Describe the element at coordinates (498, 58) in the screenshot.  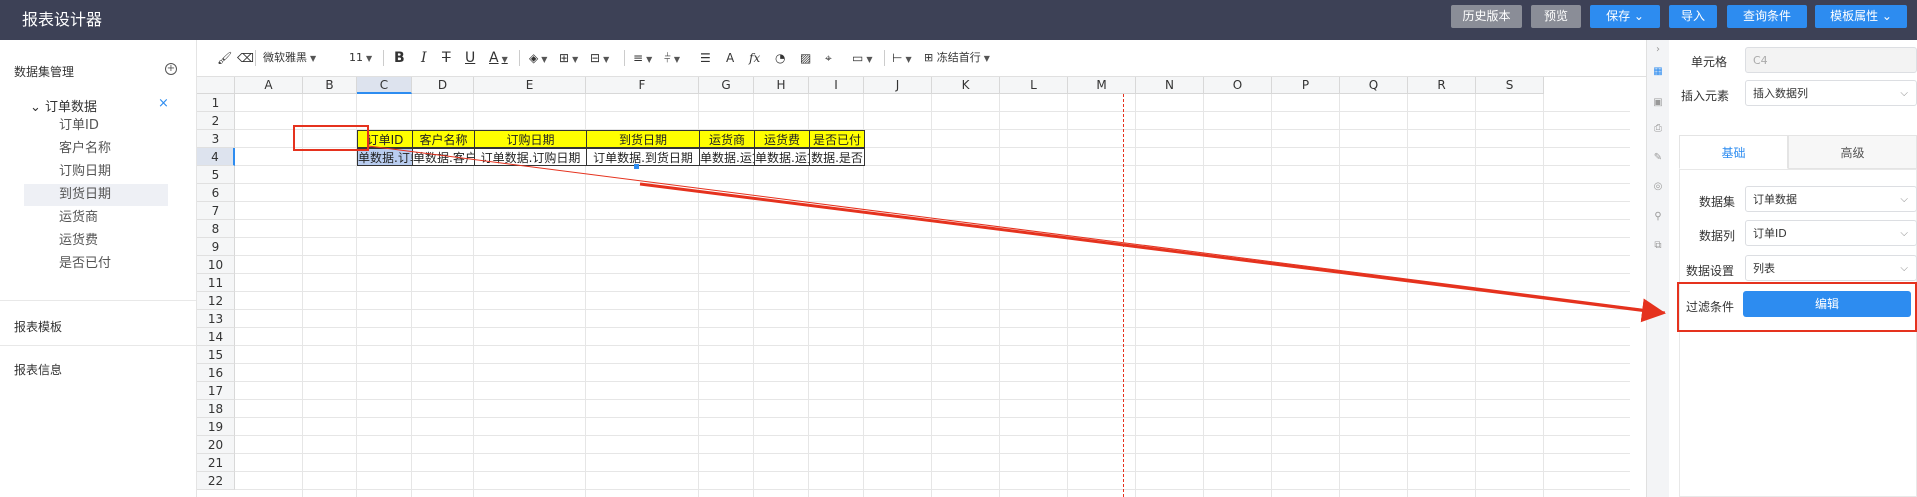
I see `font-color-icon: A ▼` at that location.